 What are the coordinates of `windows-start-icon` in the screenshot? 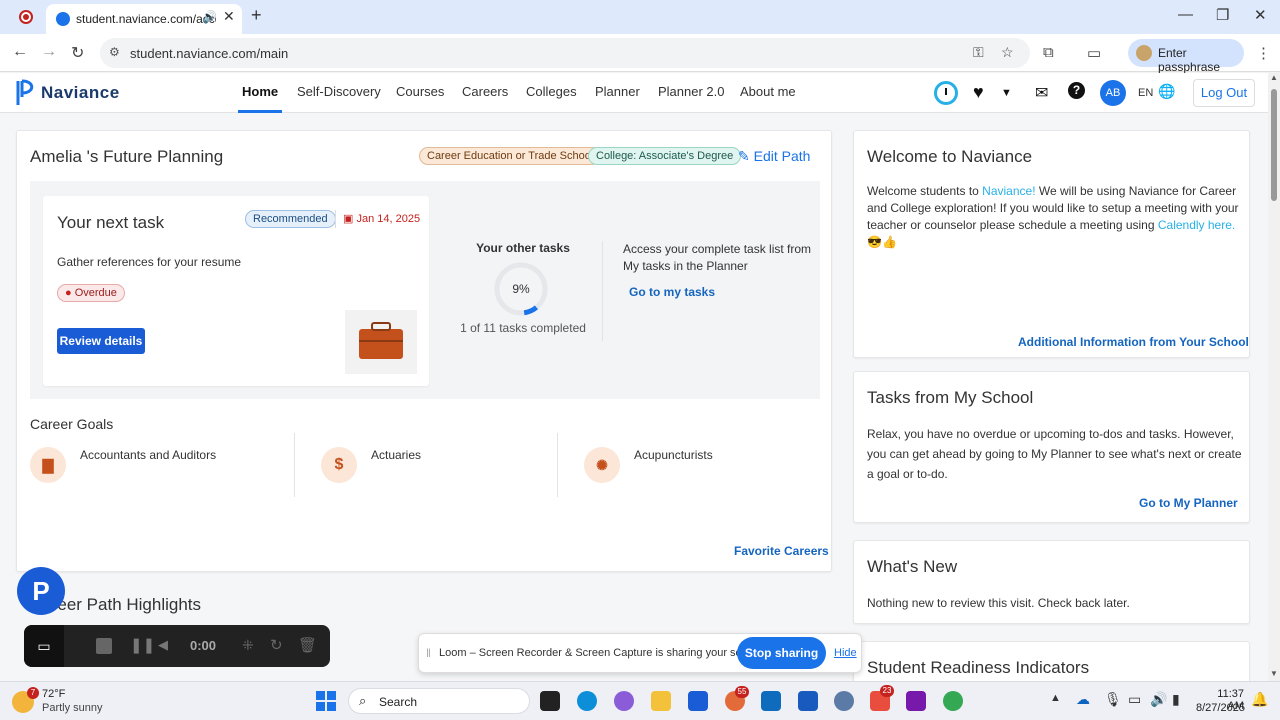 It's located at (326, 701).